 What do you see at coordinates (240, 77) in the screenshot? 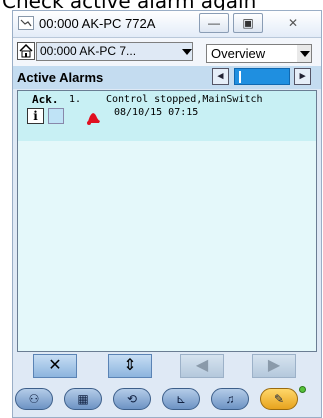
I see `page-scroll-thumb` at bounding box center [240, 77].